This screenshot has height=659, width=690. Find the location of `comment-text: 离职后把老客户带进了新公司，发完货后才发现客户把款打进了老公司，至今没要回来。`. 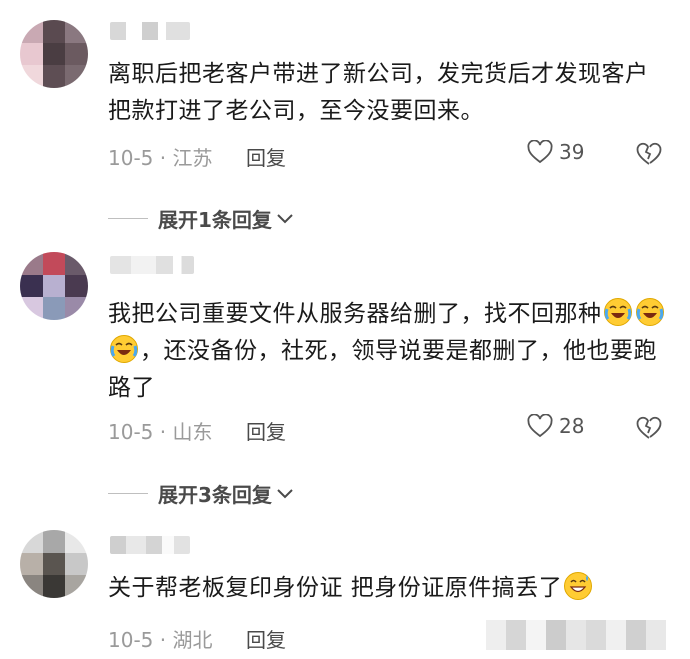

comment-text: 离职后把老客户带进了新公司，发完货后才发现客户把款打进了老公司，至今没要回来。 is located at coordinates (378, 92).